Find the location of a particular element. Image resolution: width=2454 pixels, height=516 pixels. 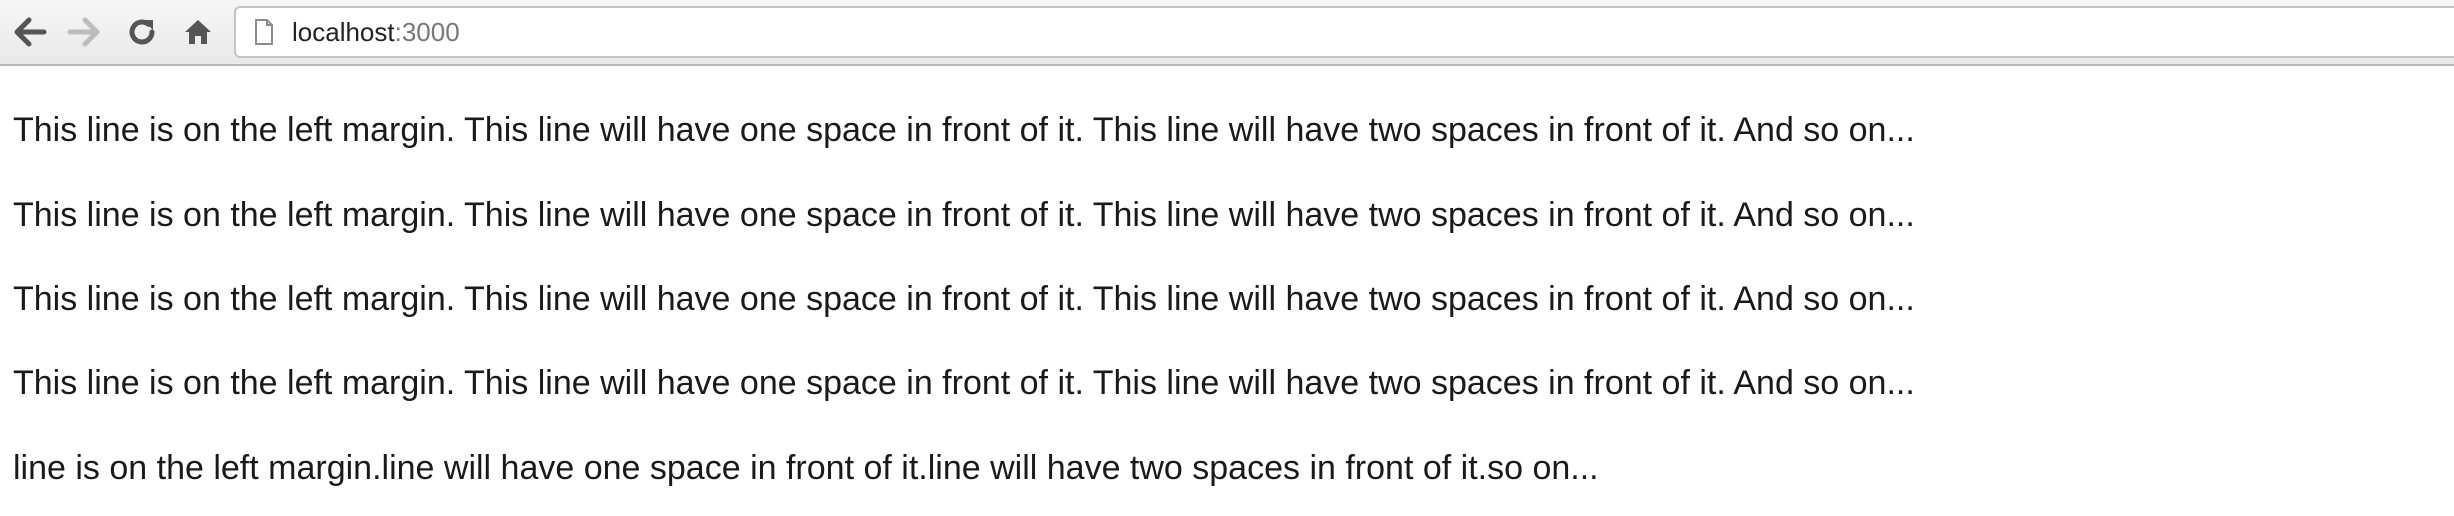

reload-button is located at coordinates (142, 32).